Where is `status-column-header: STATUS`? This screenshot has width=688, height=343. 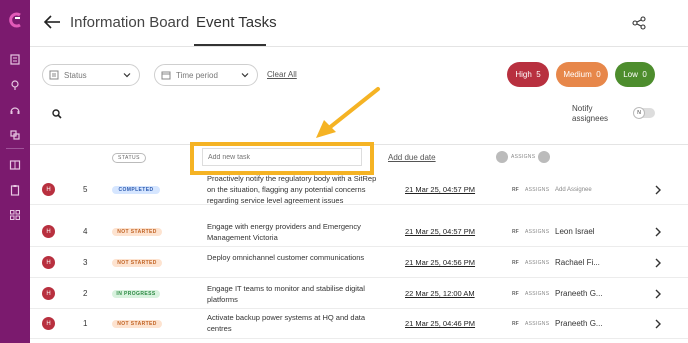
status-column-header: STATUS is located at coordinates (129, 158).